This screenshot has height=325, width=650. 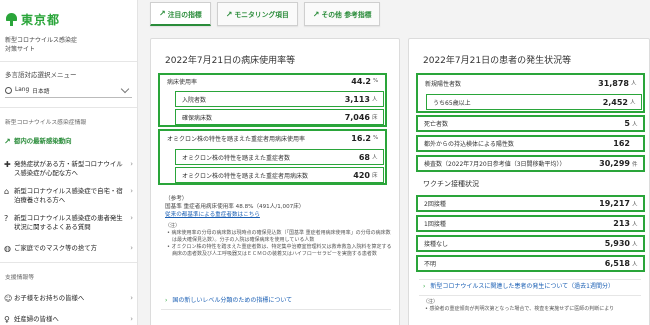 I want to click on stat-row-severe-patients: オミクロン株の特性を踏まえた重症者数 68 人, so click(x=279, y=157).